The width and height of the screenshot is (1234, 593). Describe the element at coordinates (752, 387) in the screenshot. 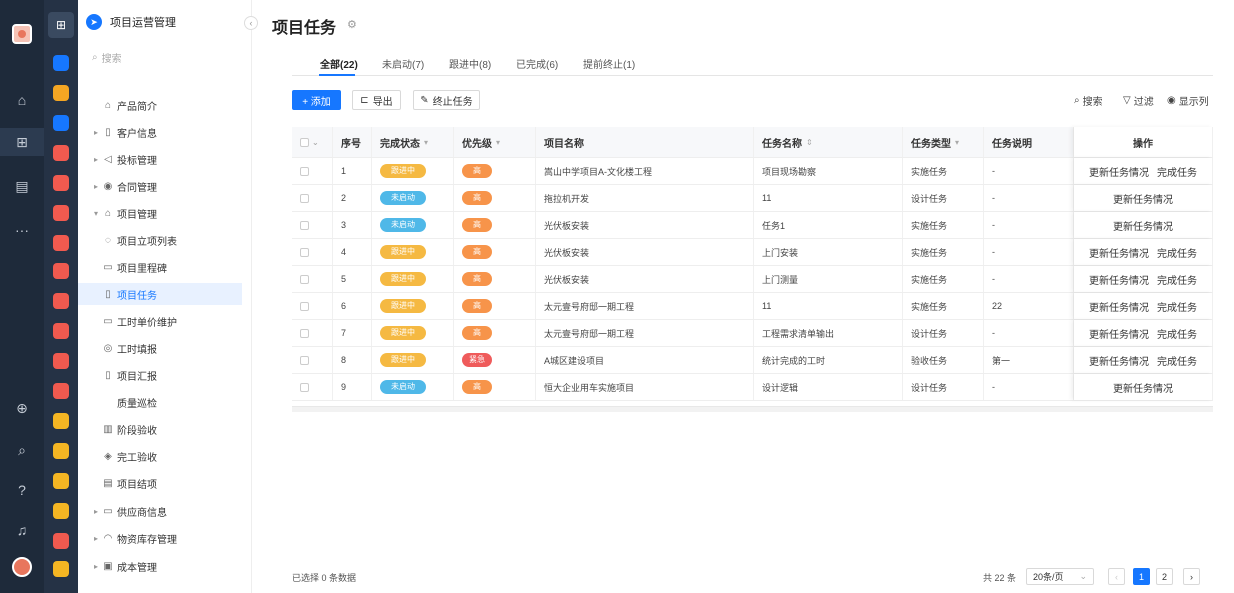

I see `table-row: 9 未启动 高 恒大企业用车实施项目 设计逻辑 设计任务 - 更新任务情况` at that location.